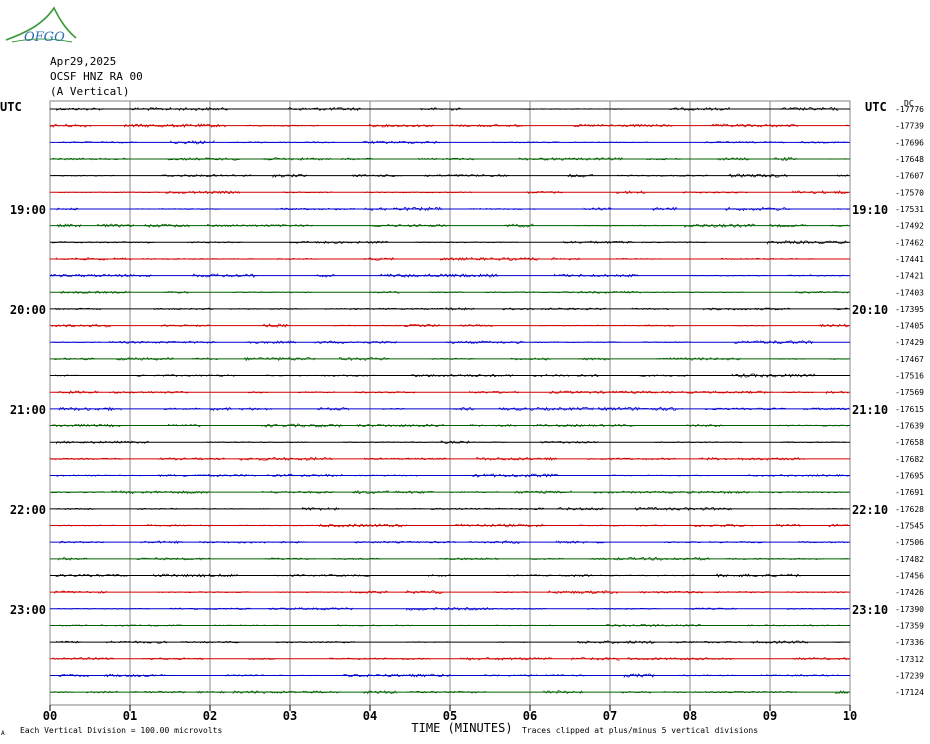  What do you see at coordinates (876, 107) in the screenshot?
I see `right-utc-label: UTC` at bounding box center [876, 107].